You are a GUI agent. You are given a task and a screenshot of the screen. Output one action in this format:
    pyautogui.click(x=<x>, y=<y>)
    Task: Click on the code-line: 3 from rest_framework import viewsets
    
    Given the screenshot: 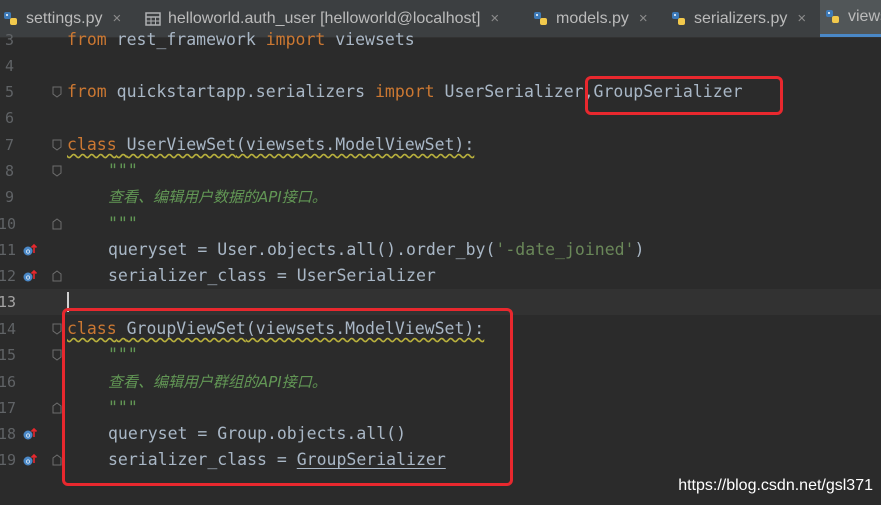 What is the action you would take?
    pyautogui.click(x=440, y=40)
    